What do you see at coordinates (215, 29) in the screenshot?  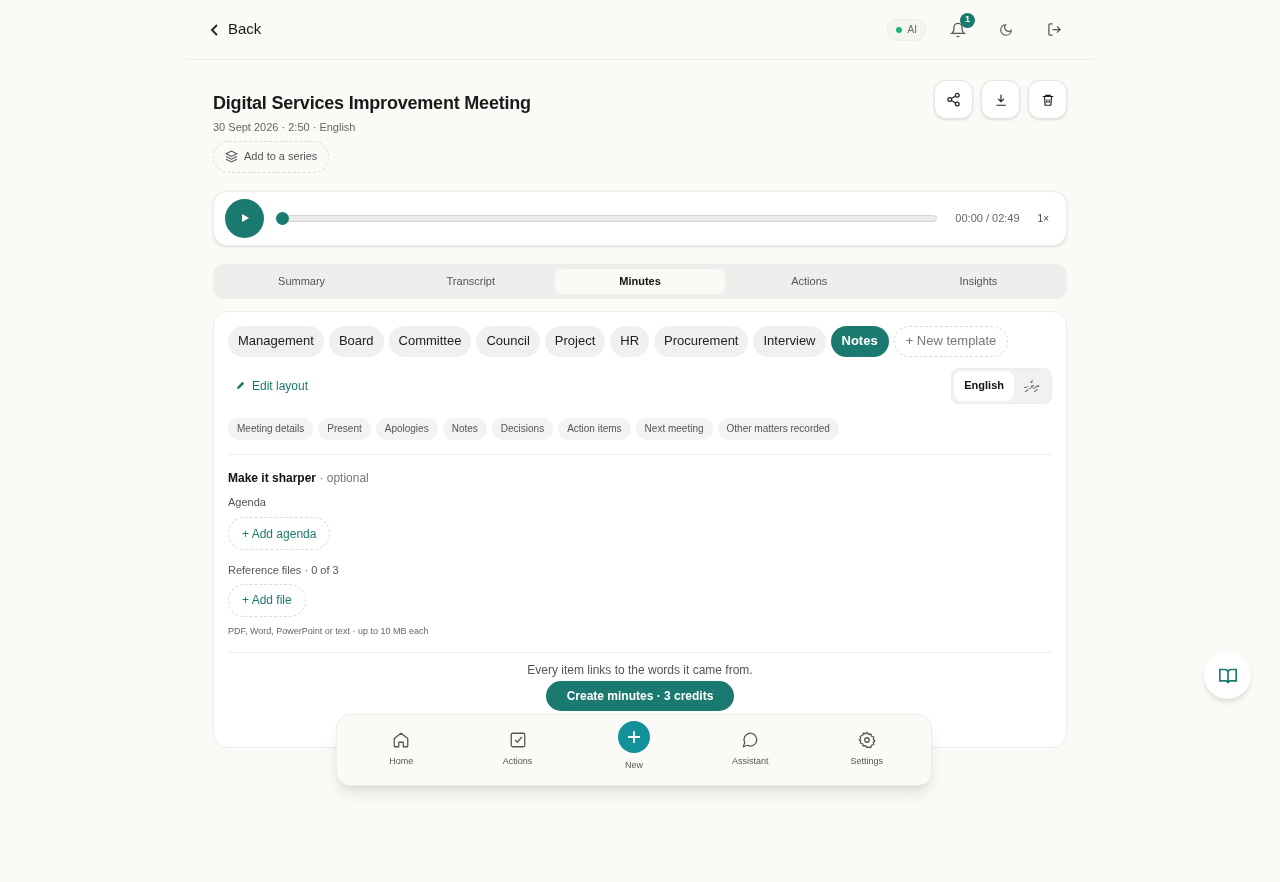 I see `chevron-left-icon` at bounding box center [215, 29].